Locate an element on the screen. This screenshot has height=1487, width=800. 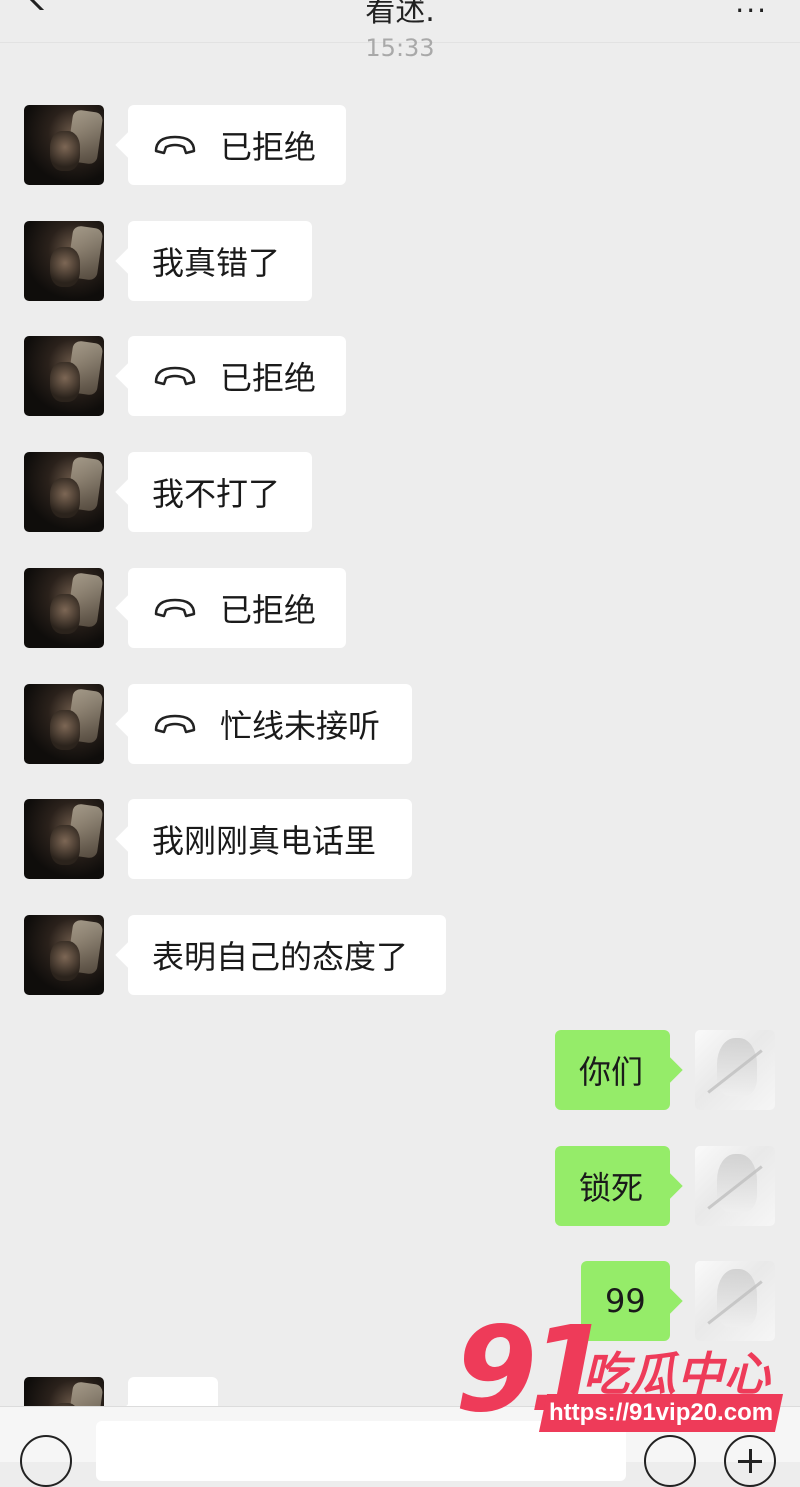
plus-icon is located at coordinates (750, 1461).